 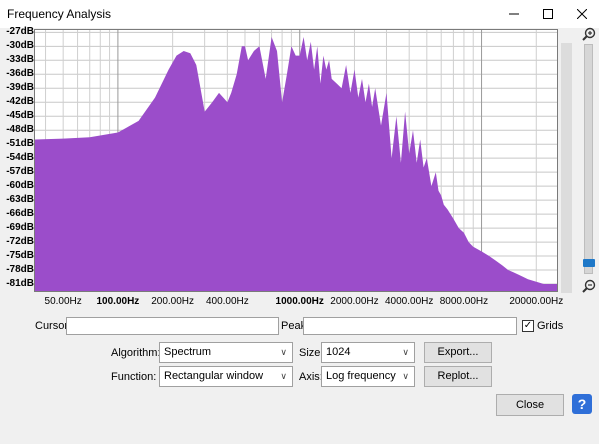 What do you see at coordinates (173, 301) in the screenshot?
I see `x-tick-label: 200.00Hz` at bounding box center [173, 301].